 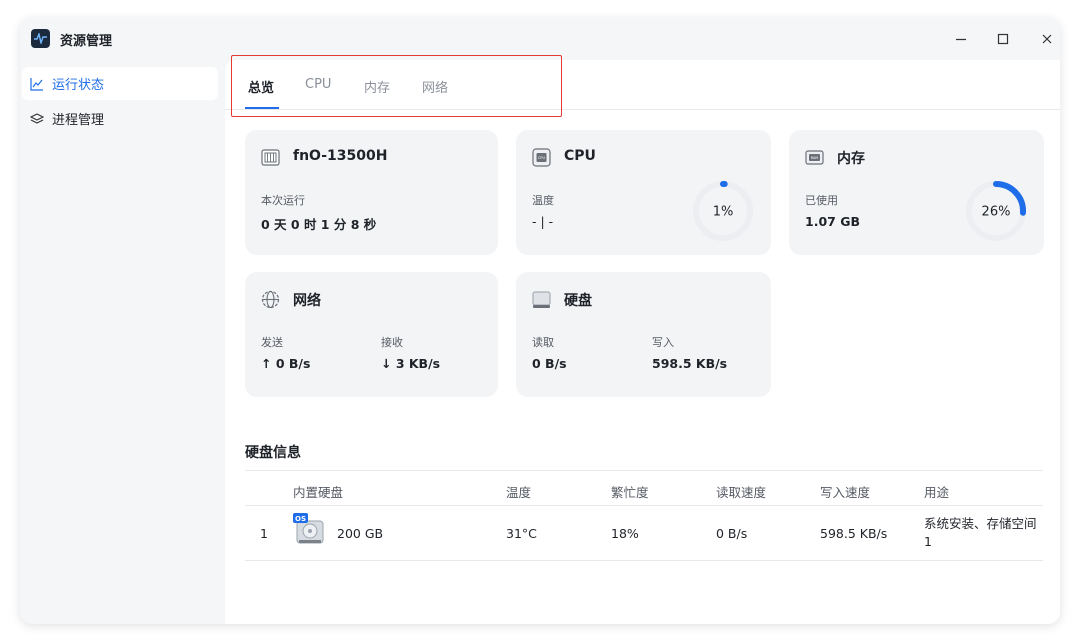 What do you see at coordinates (643, 192) in the screenshot?
I see `cpu-card: CPU CPU 温度 - | - 1%` at bounding box center [643, 192].